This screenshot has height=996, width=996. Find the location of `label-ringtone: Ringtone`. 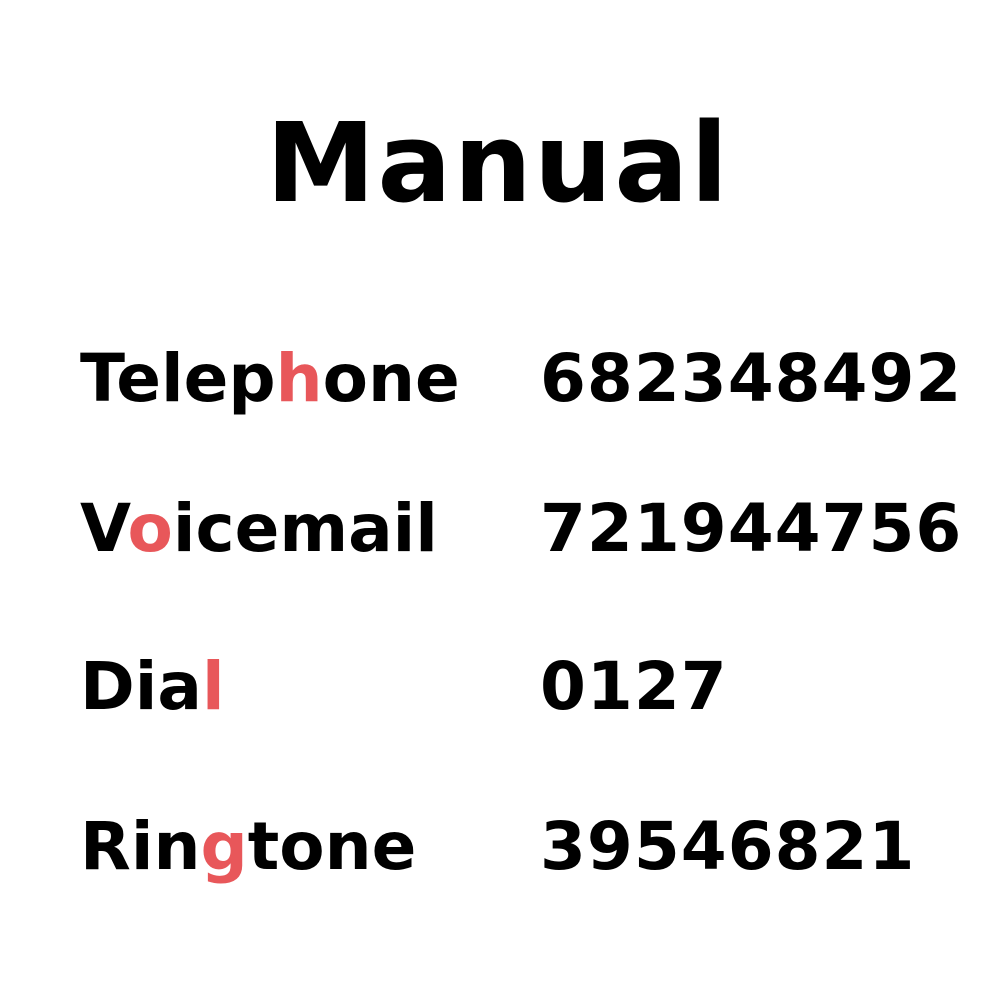

label-ringtone: Ringtone is located at coordinates (248, 847).